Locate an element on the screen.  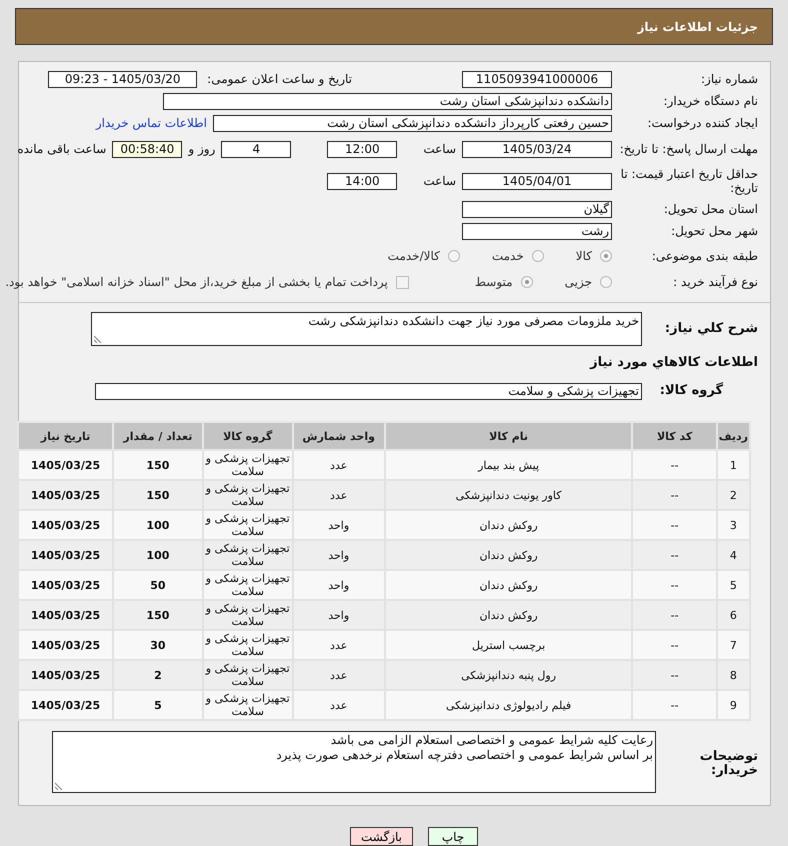
table-cell: پیش بند بیمار is located at coordinates (508, 465).